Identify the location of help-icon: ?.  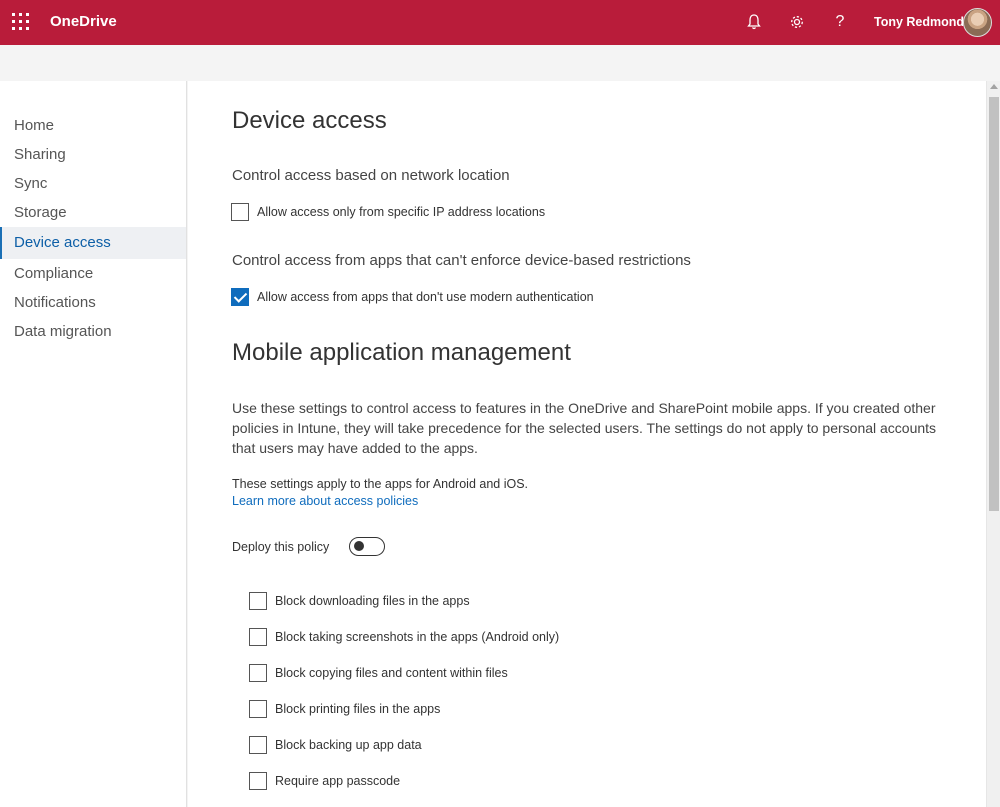
(840, 22).